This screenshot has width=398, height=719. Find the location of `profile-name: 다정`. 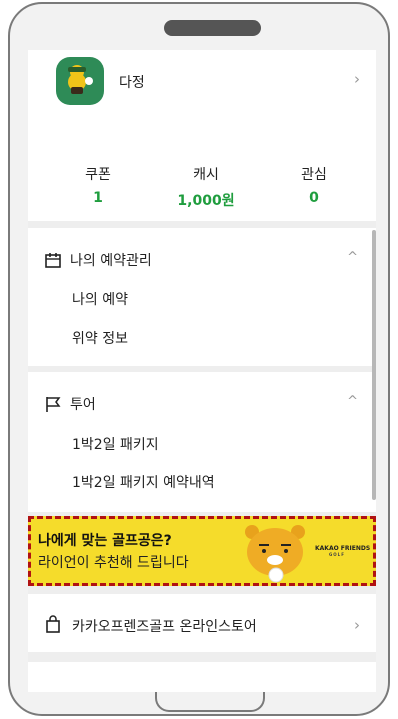

profile-name: 다정 is located at coordinates (132, 83).